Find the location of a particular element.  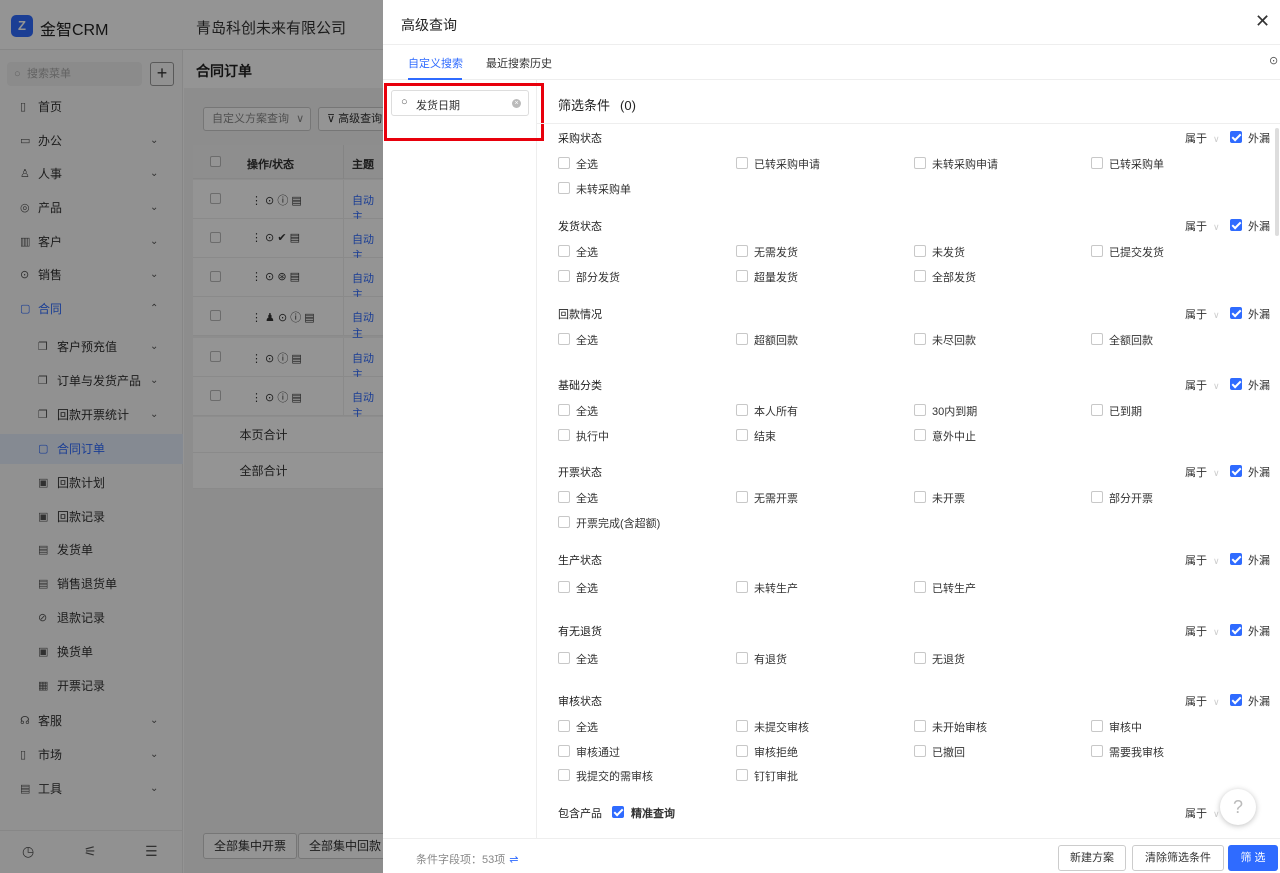

option-label: 审核通过 is located at coordinates (598, 752).